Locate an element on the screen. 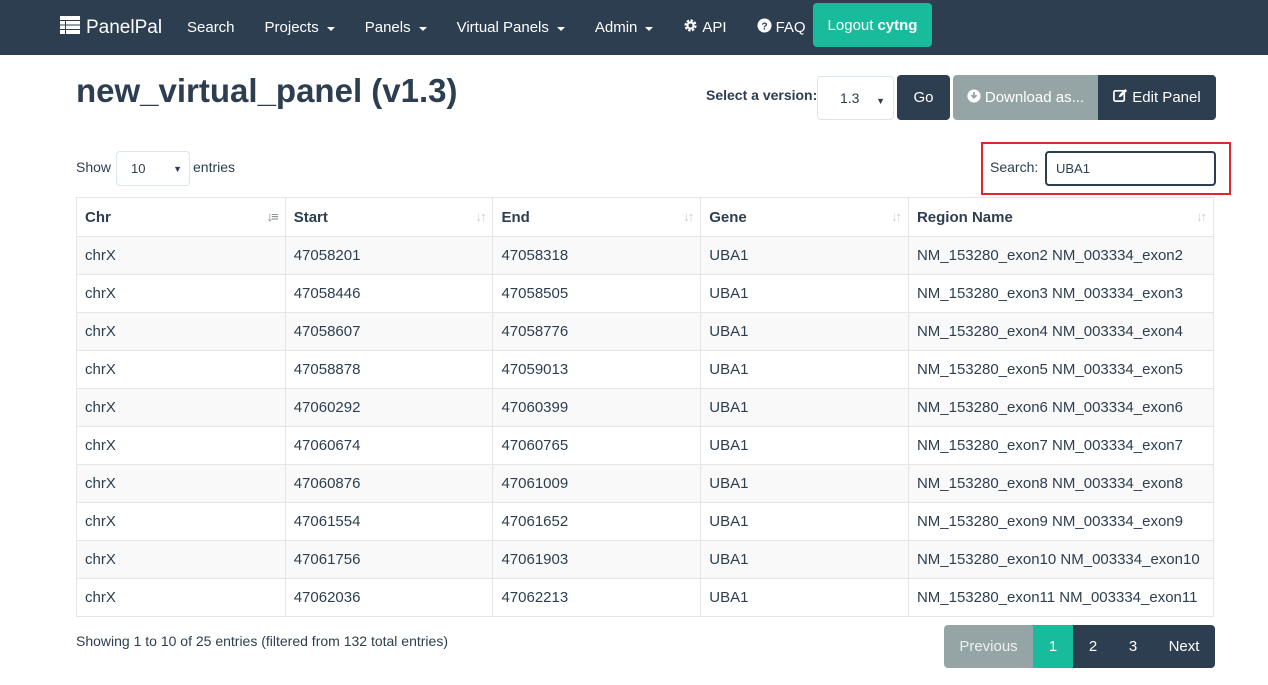 The image size is (1268, 685). cell-start: 47060674 is located at coordinates (389, 445).